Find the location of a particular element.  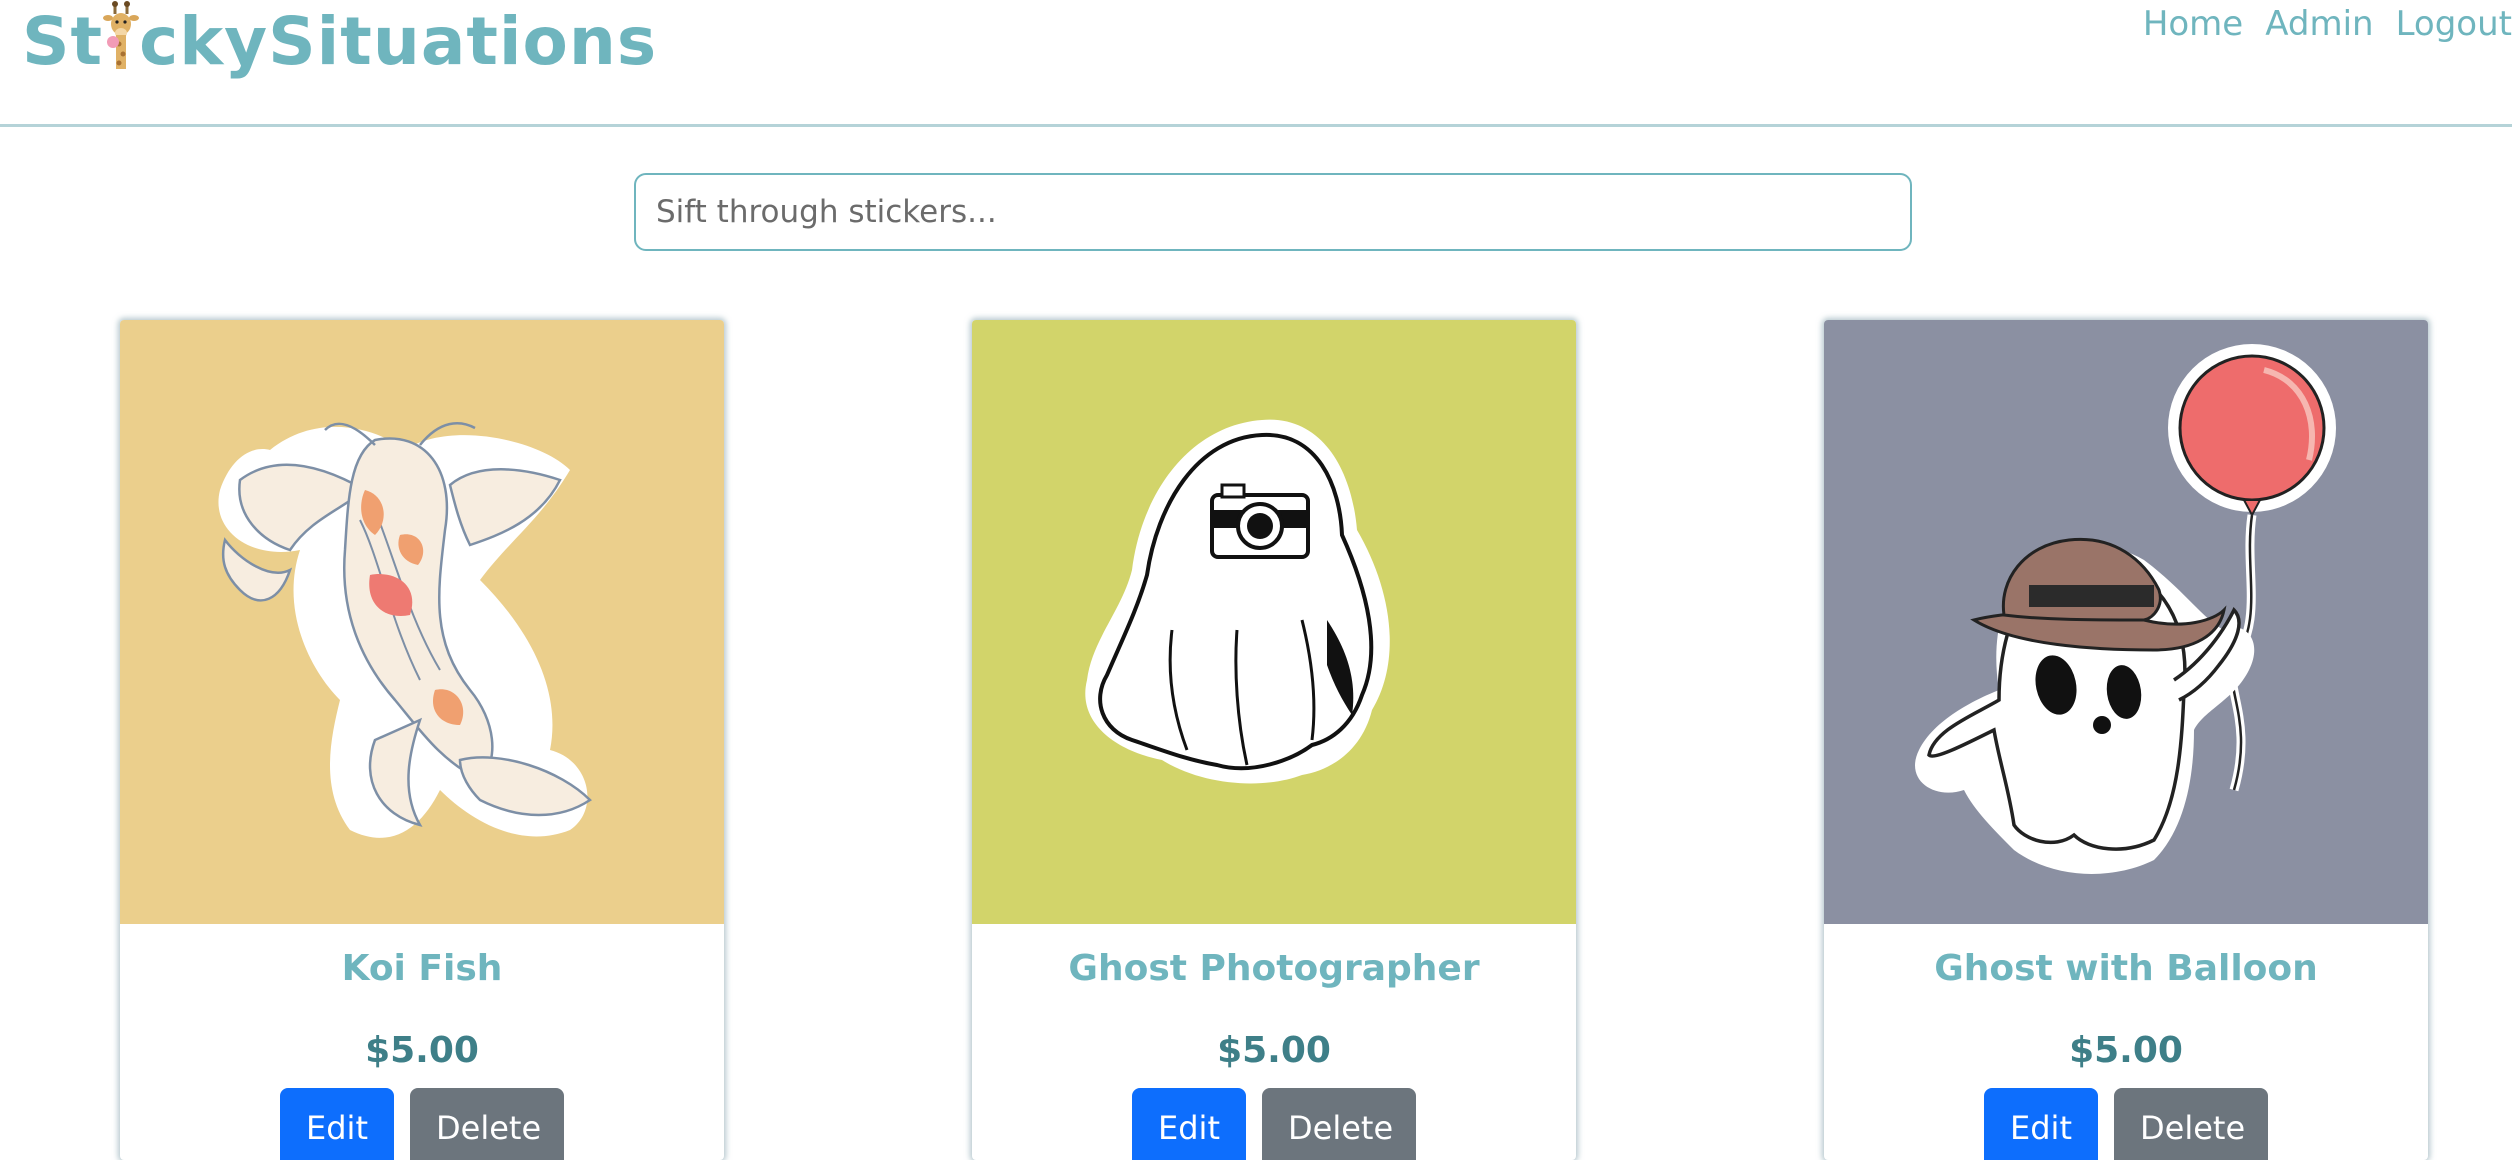

ghost-photographer-sticker-icon is located at coordinates (1237, 601).